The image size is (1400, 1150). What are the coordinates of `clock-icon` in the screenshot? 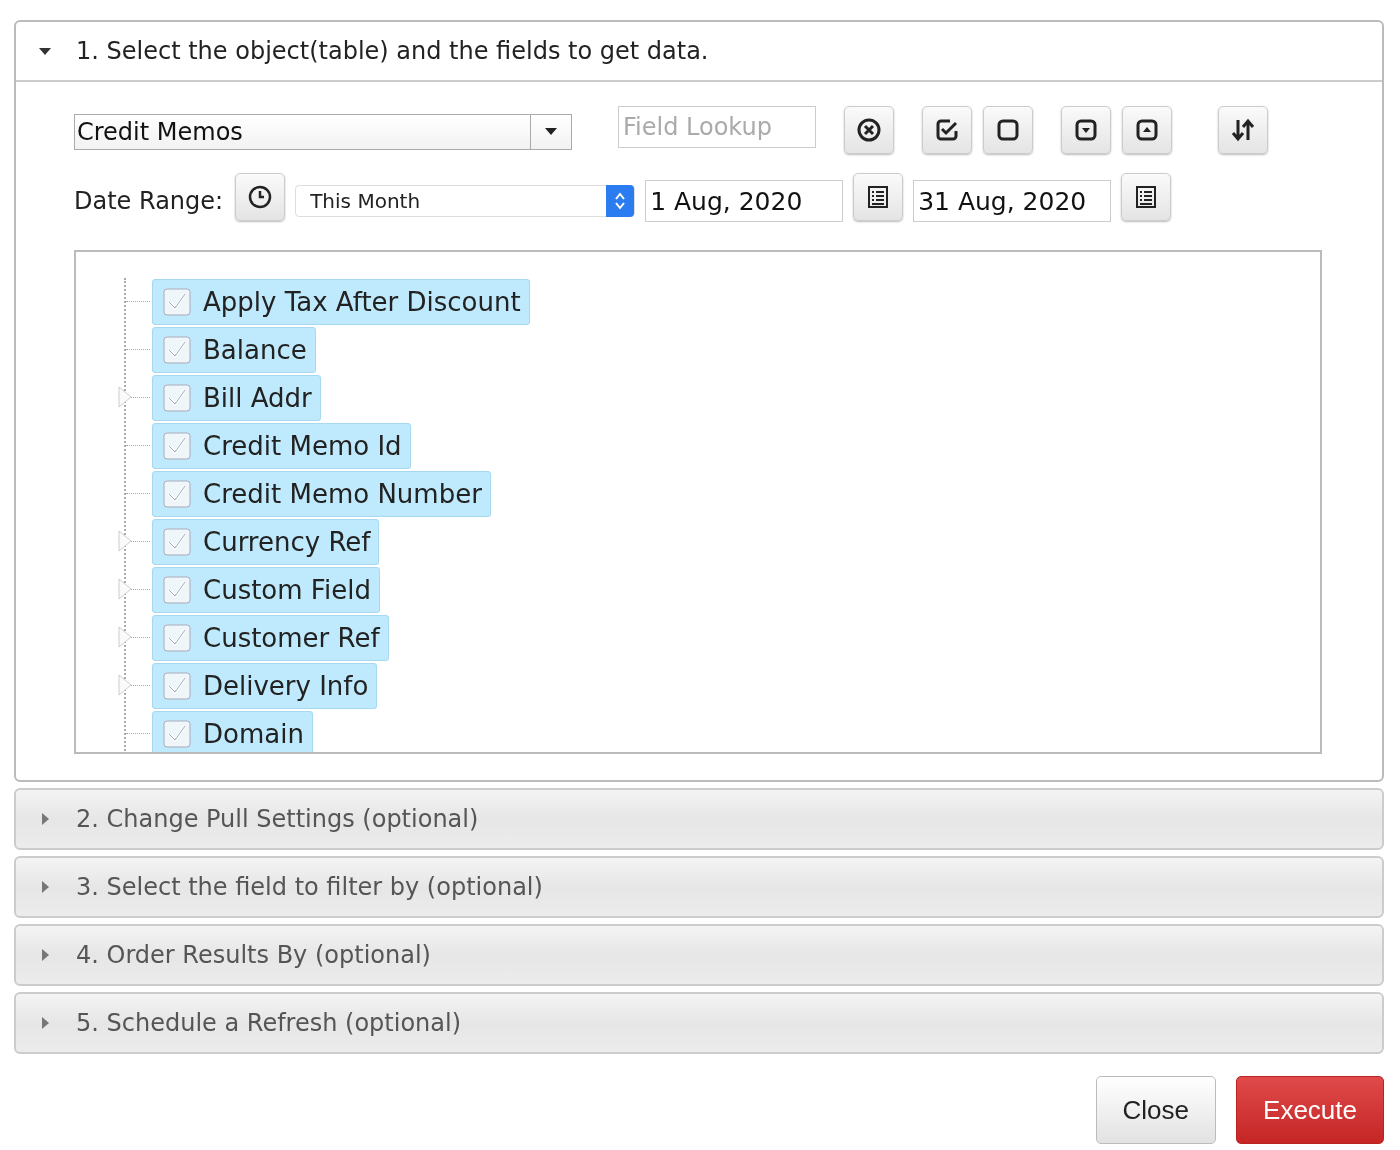 It's located at (260, 197).